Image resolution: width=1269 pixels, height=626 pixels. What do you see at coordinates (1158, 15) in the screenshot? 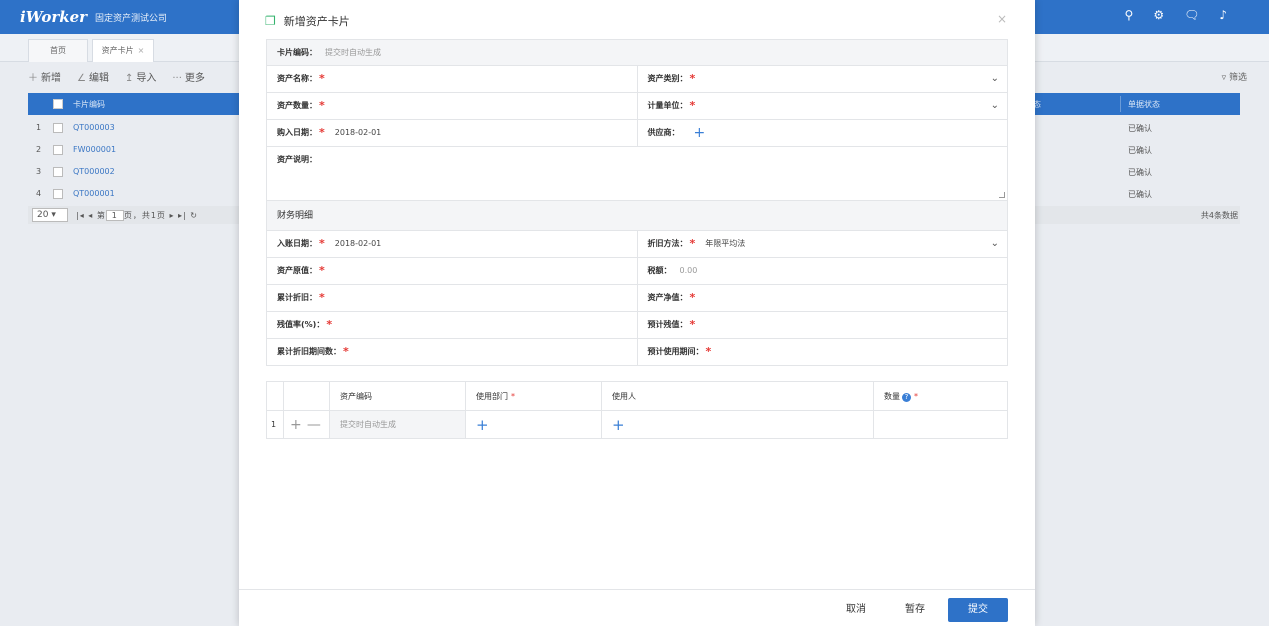
I see `settings-icon: ⚙` at bounding box center [1158, 15].